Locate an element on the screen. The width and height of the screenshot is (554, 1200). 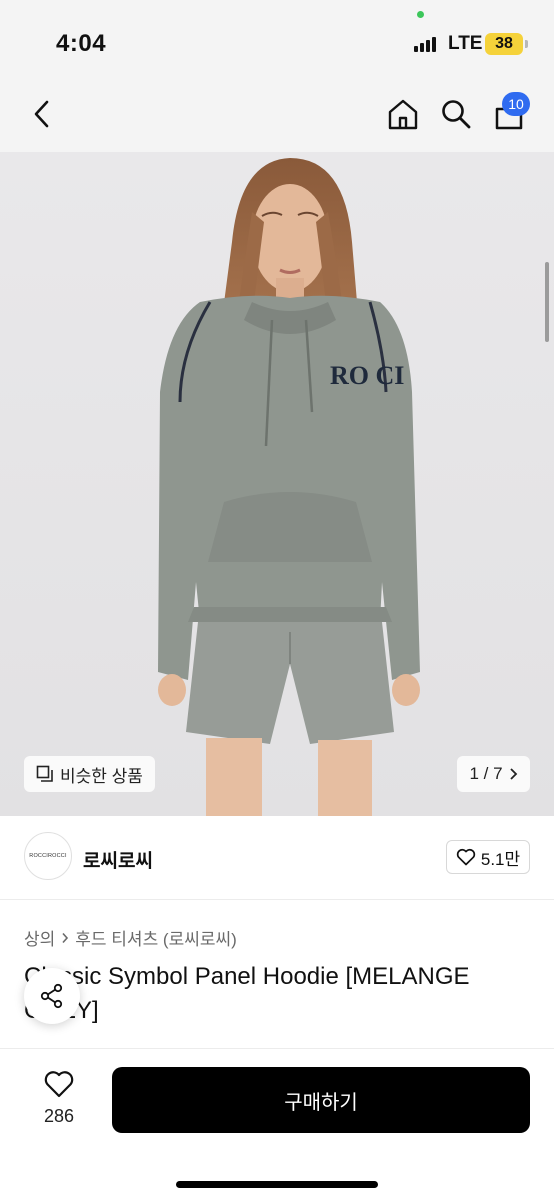
cart-count-badge: 10 is located at coordinates (516, 104).